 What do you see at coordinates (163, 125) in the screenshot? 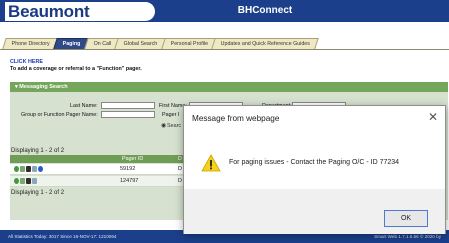
I see `binoculars-icon: ◉` at bounding box center [163, 125].